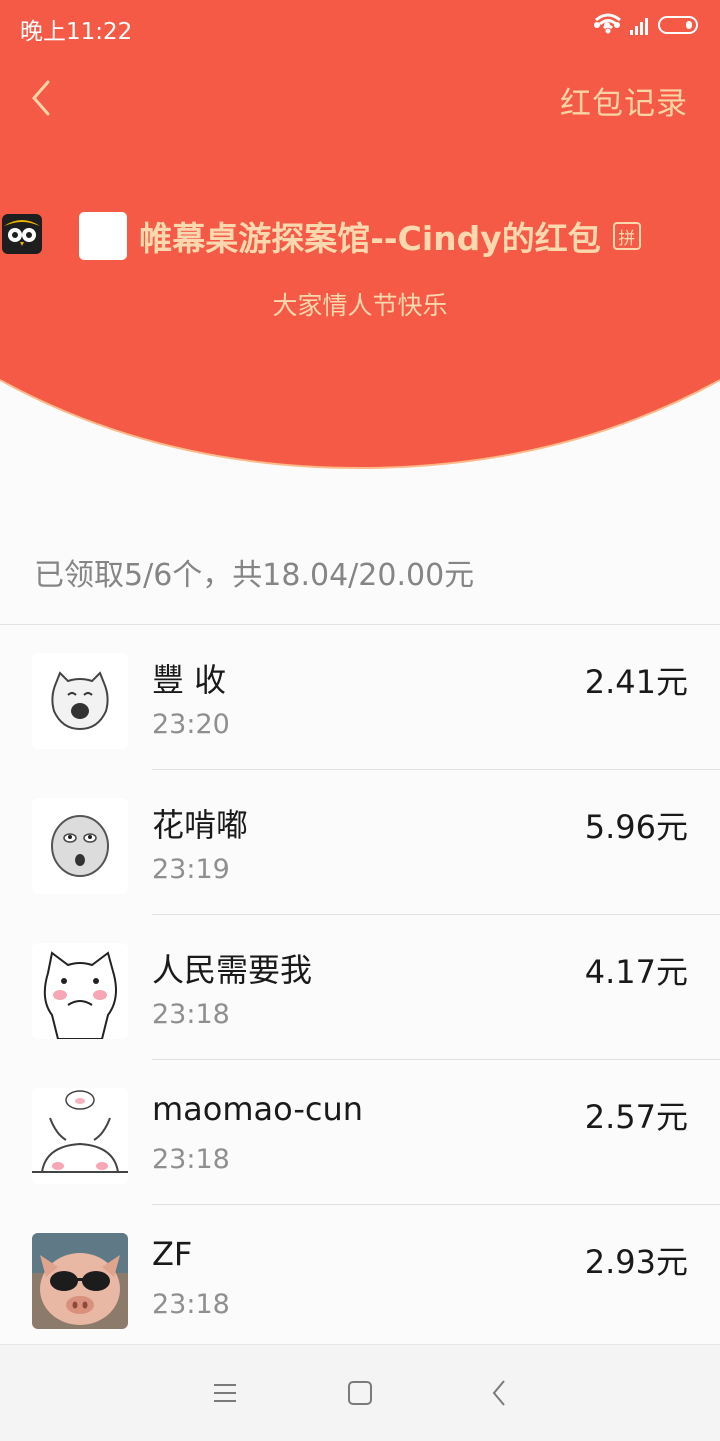 The image size is (720, 1441). I want to click on claim-summary: 已领取5/6个，共18.04/20.00元, so click(254, 575).